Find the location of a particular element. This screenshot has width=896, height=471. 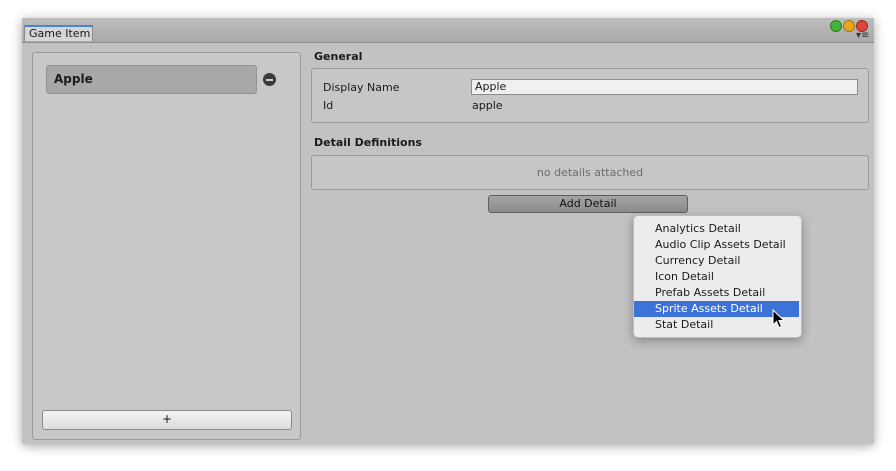

menu-item-prefab-assets-detail: Prefab Assets Detail is located at coordinates (716, 293).